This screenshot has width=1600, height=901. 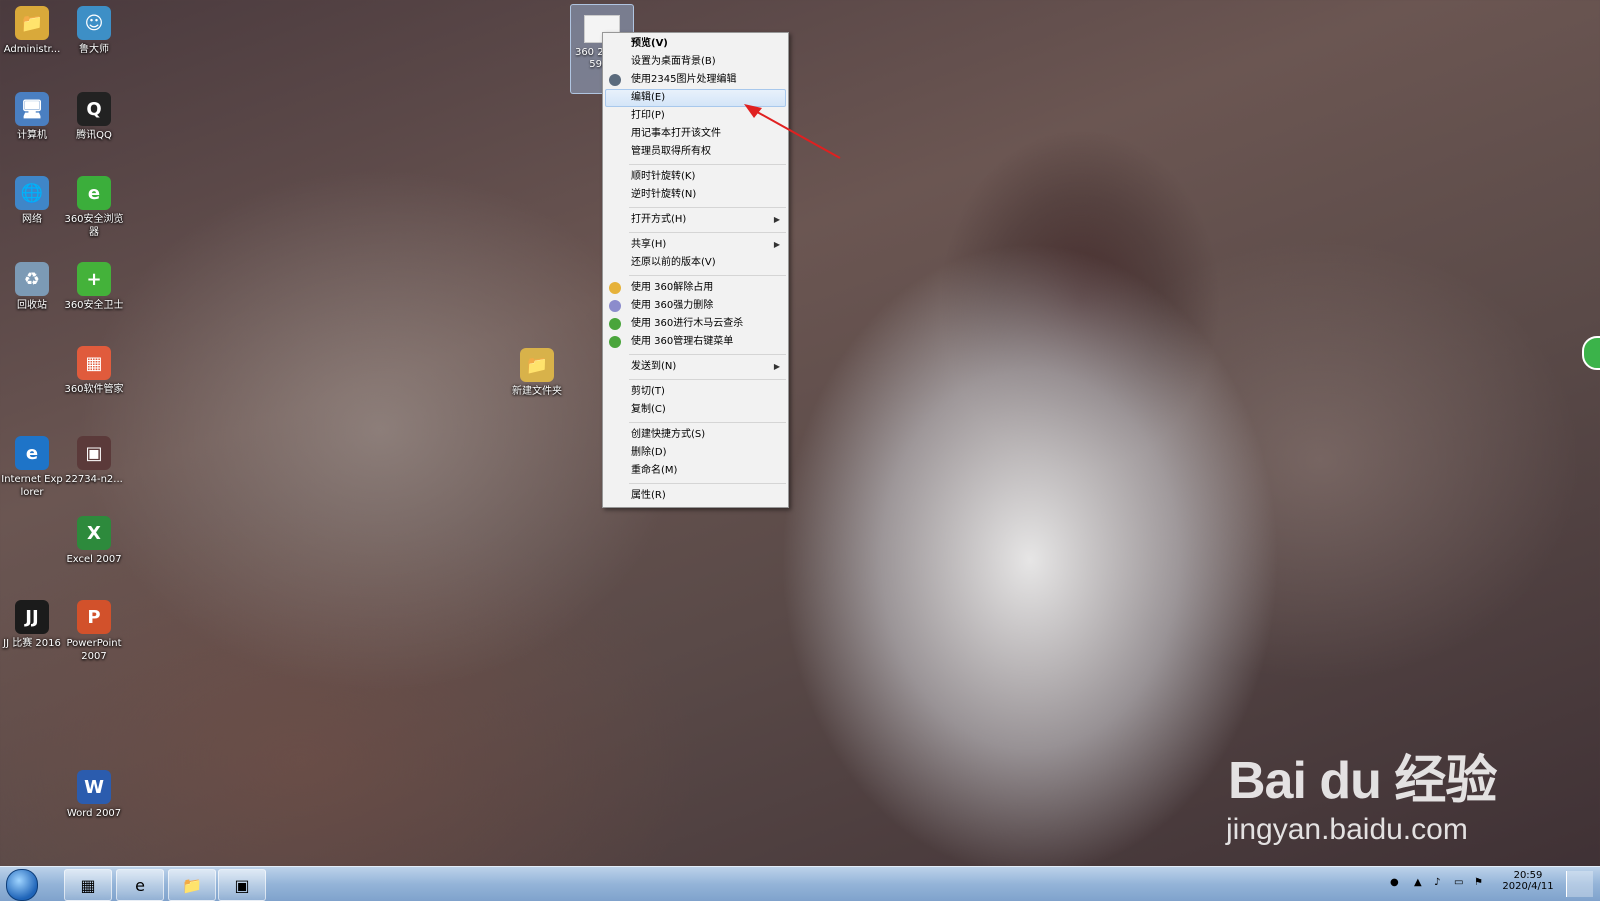 I want to click on desktop-icon: ♻ 回收站, so click(x=32, y=287).